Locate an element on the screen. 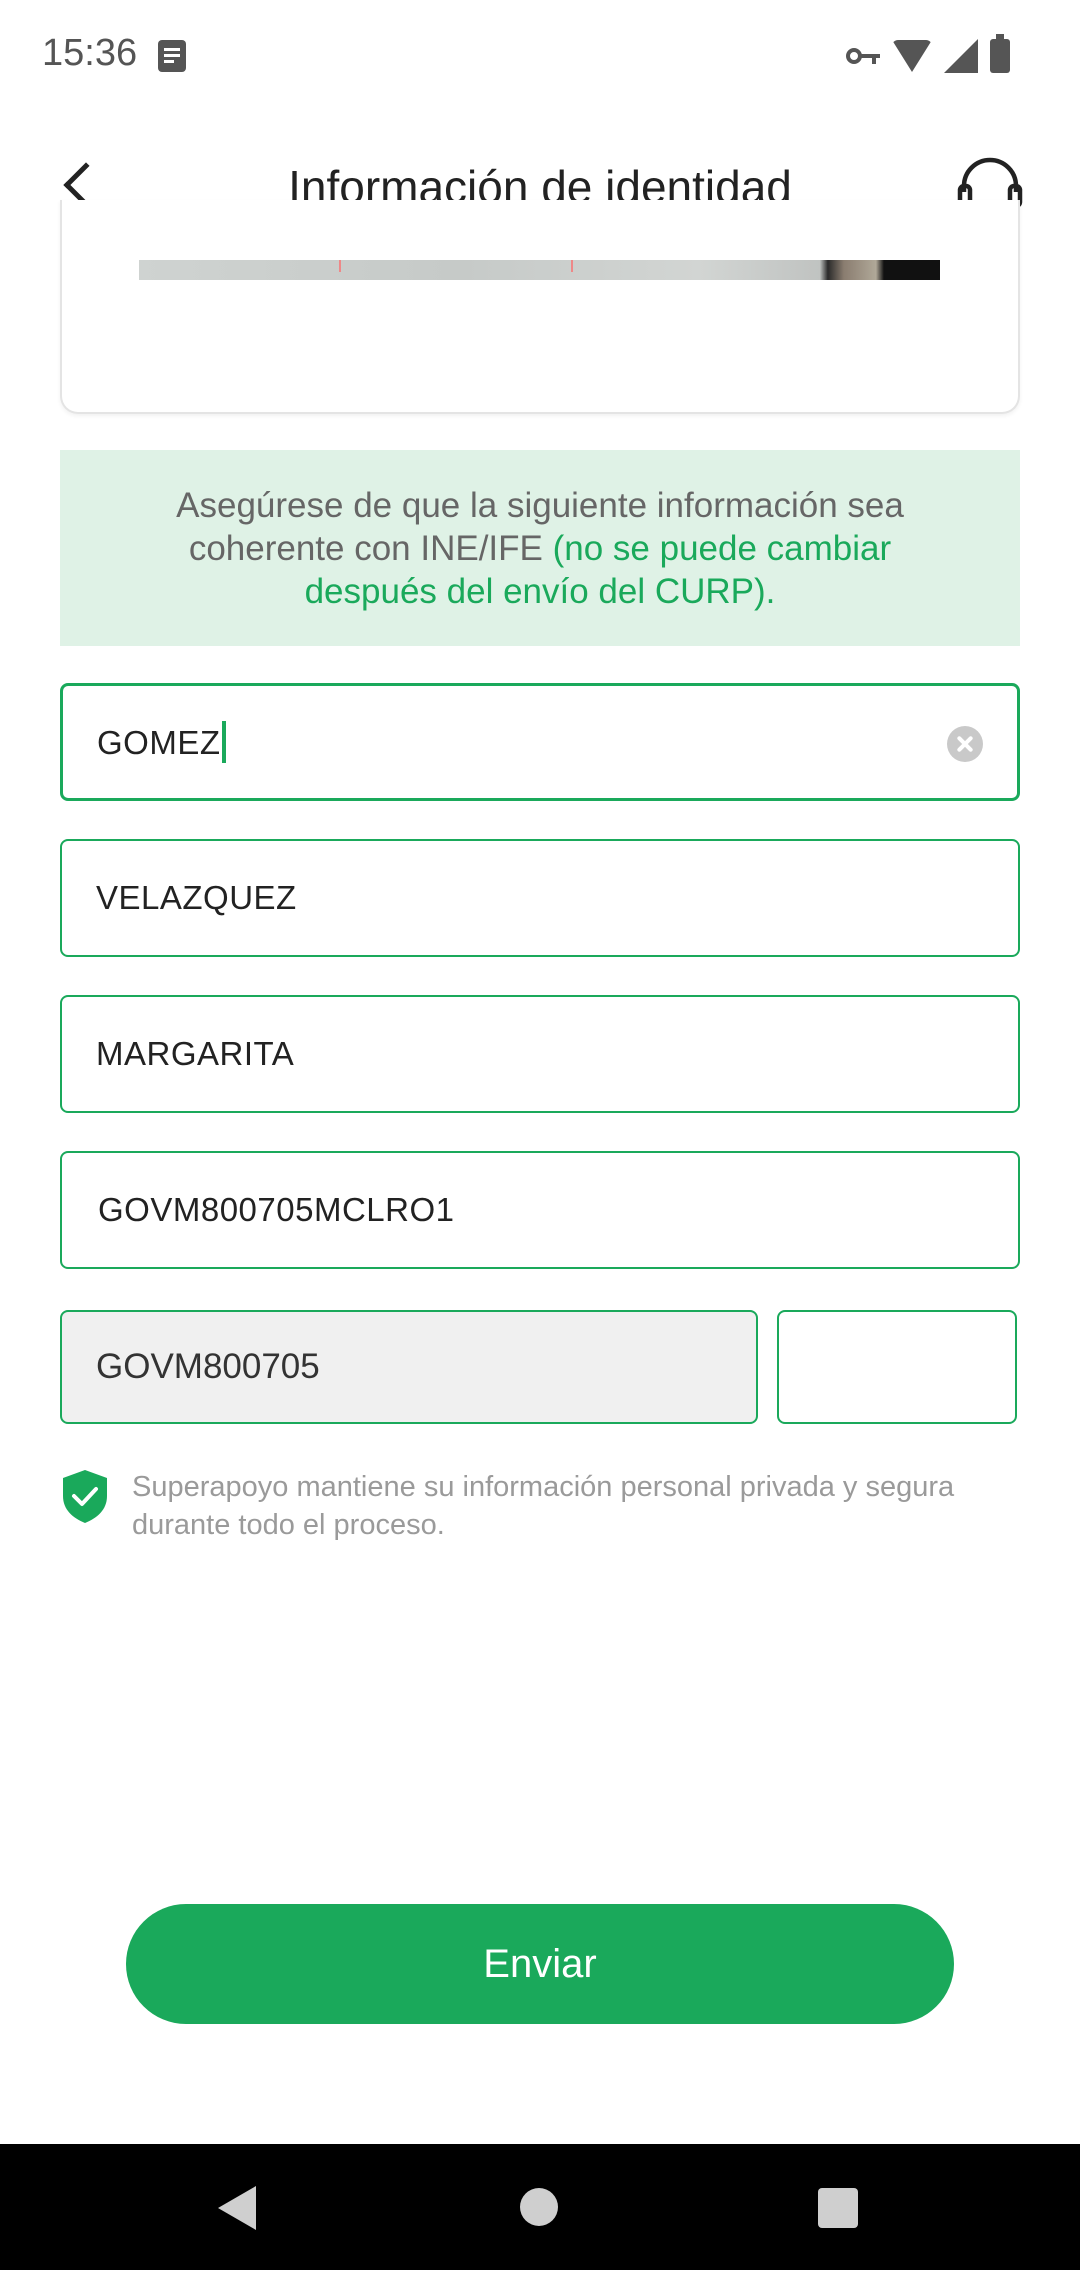 This screenshot has height=2270, width=1080. maternal-surname-value: VELAZQUEZ is located at coordinates (196, 897).